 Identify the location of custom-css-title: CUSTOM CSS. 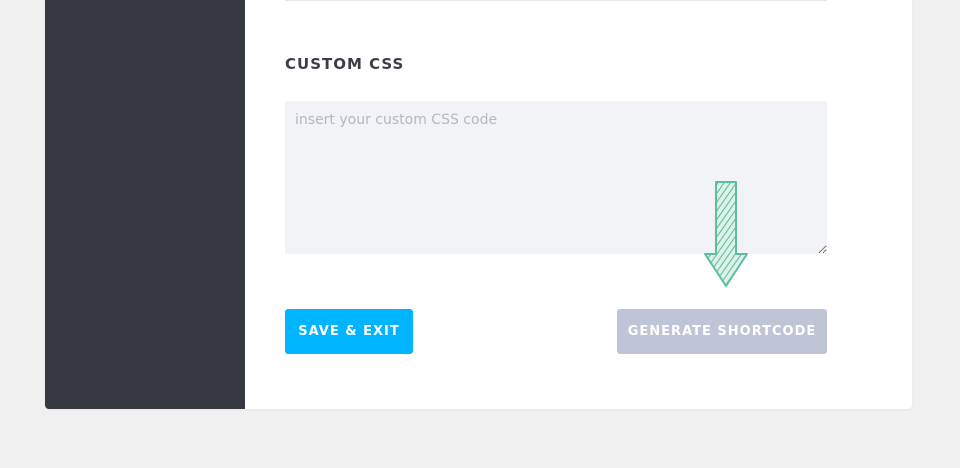
(345, 64).